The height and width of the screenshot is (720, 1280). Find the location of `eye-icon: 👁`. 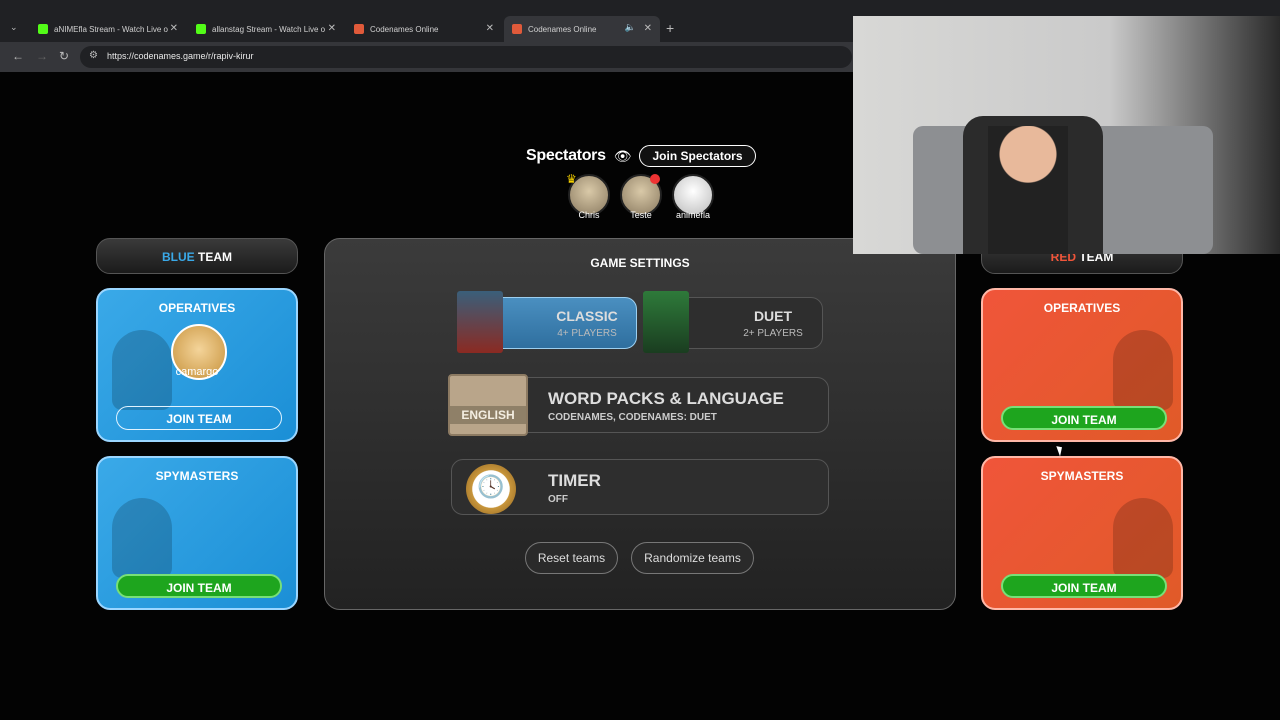

eye-icon: 👁 is located at coordinates (622, 155).